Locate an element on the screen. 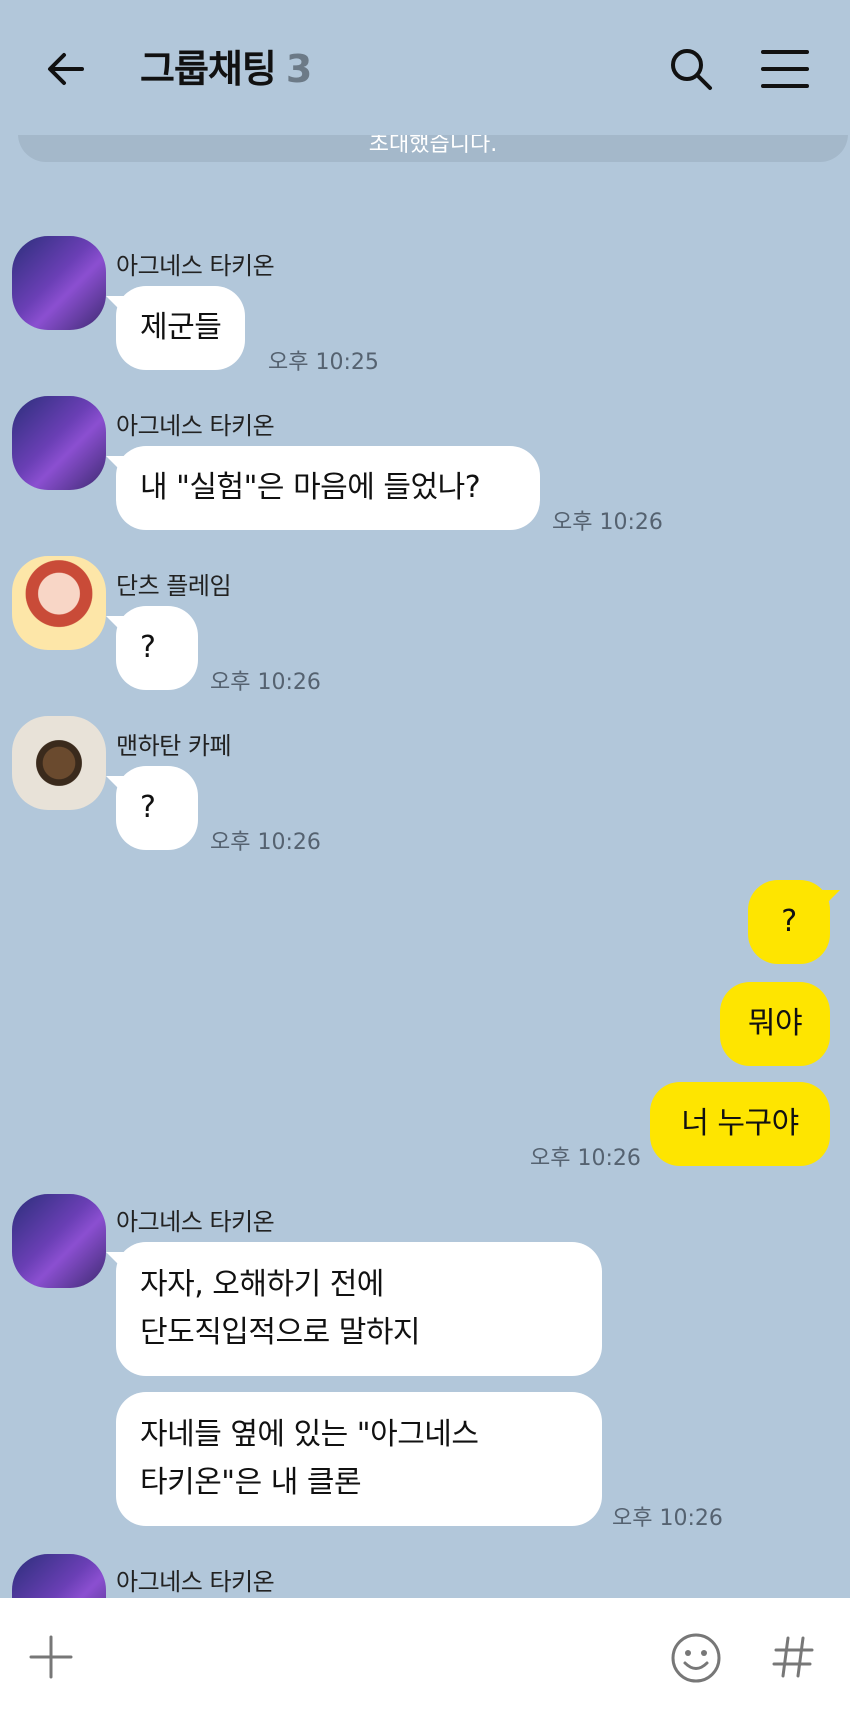 This screenshot has height=1713, width=850. message-text-line: 단도직입적으로 말하지 is located at coordinates (280, 1332).